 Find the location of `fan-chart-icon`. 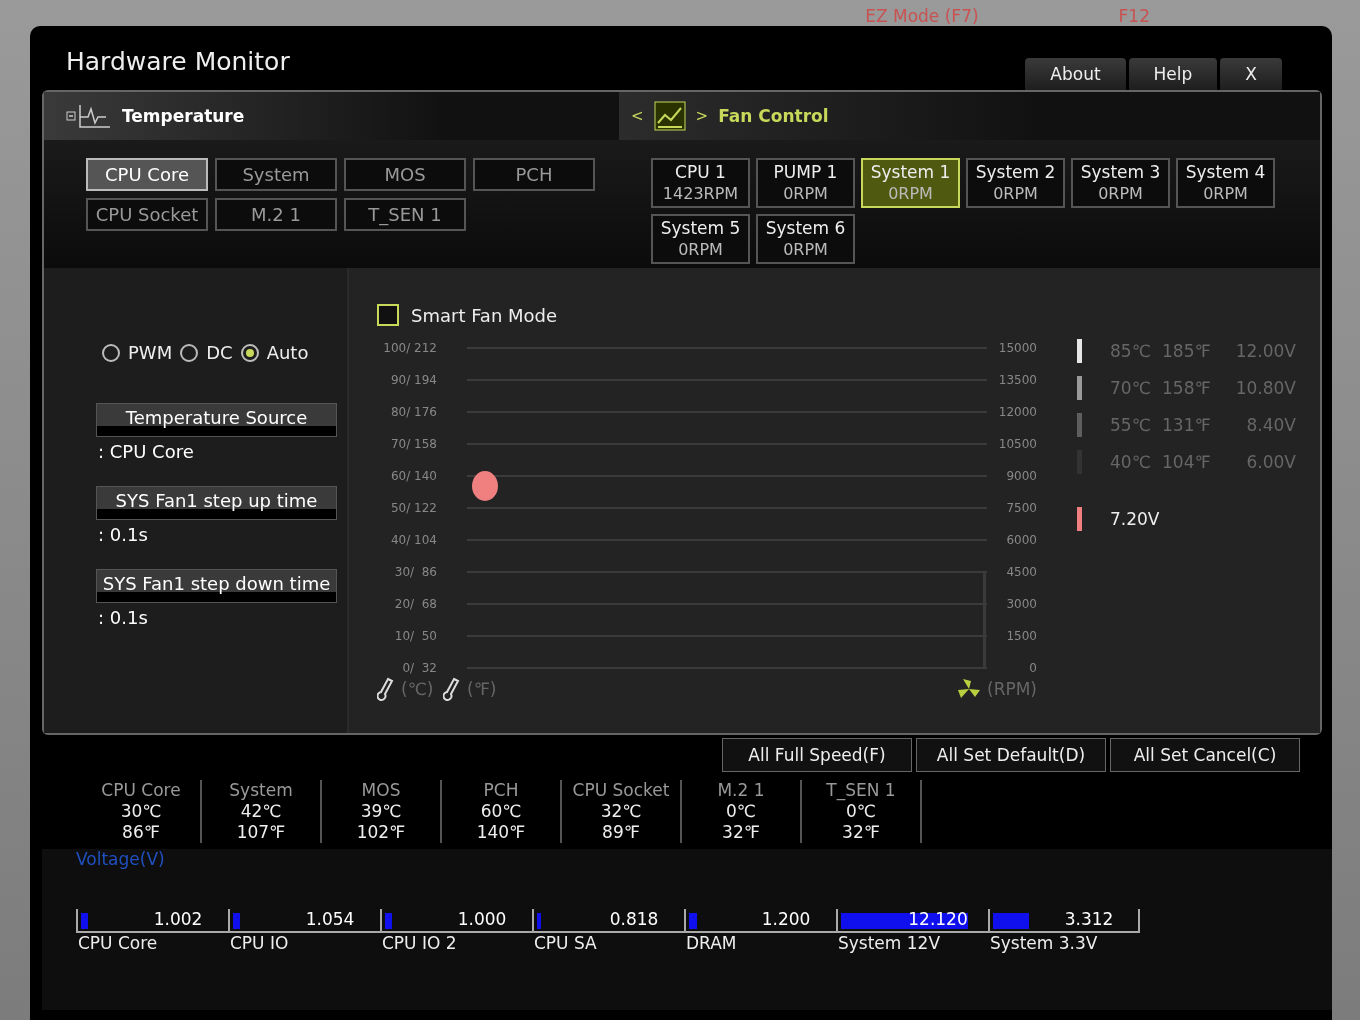

fan-chart-icon is located at coordinates (669, 116).